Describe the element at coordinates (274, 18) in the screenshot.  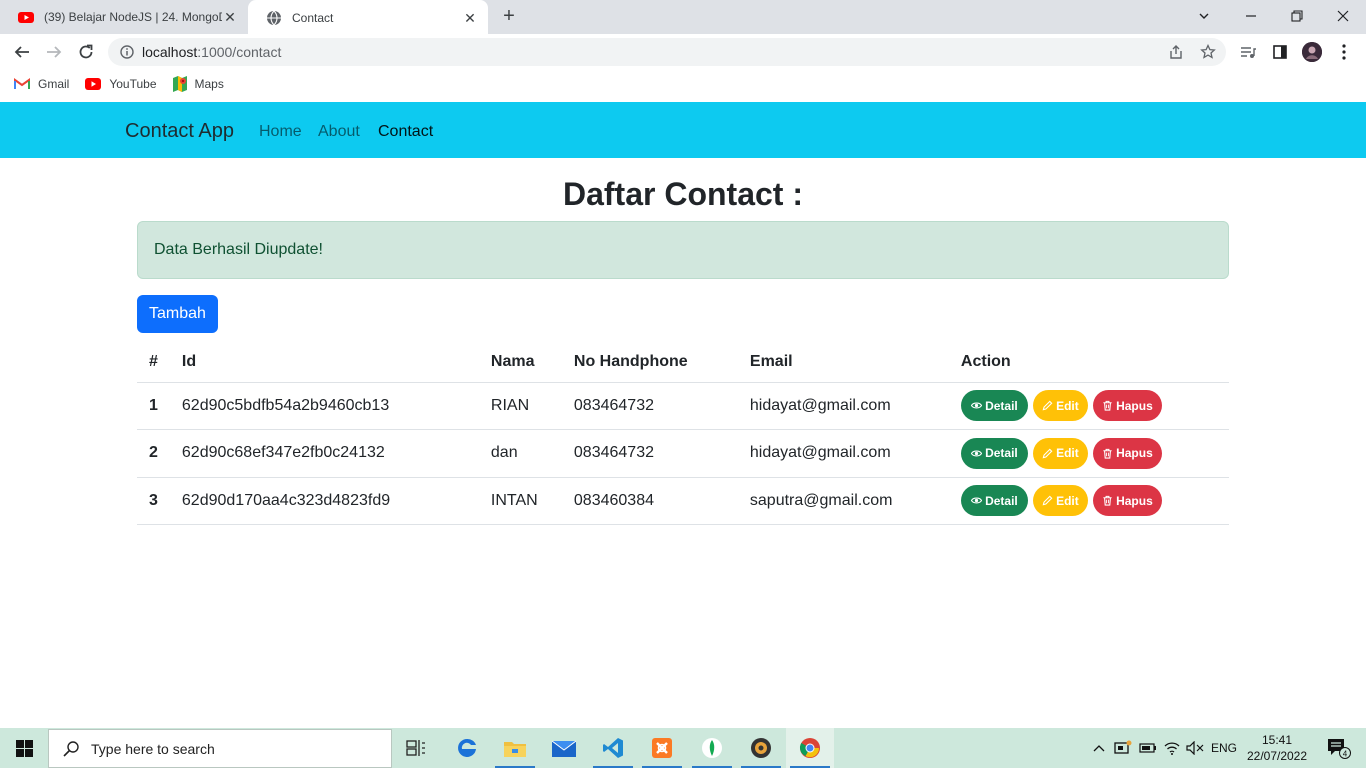
I see `globe-icon` at that location.